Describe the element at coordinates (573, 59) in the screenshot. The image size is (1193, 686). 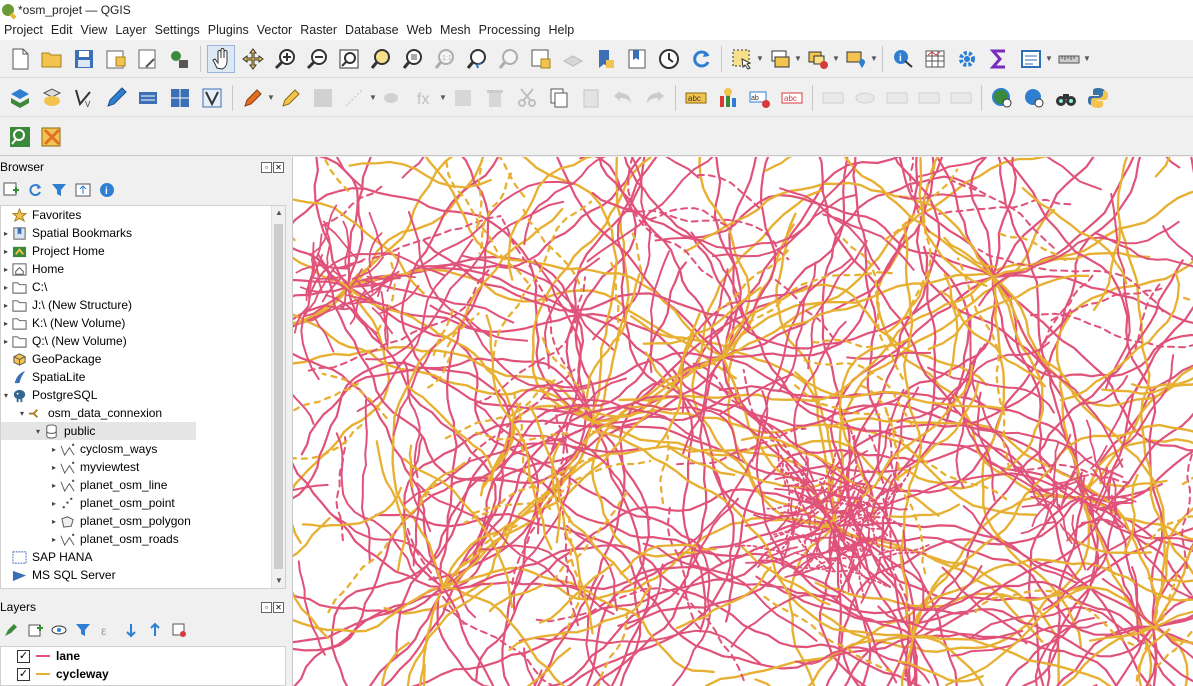
I see `new-3d-view-button` at that location.